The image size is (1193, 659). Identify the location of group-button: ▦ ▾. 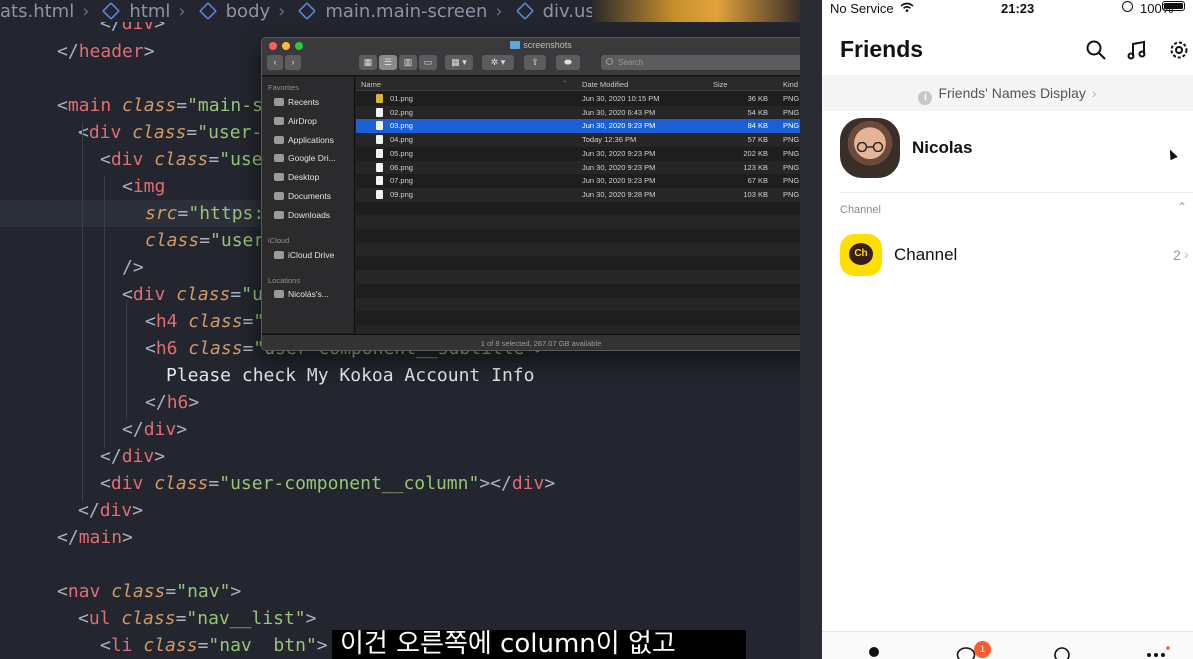
(459, 62).